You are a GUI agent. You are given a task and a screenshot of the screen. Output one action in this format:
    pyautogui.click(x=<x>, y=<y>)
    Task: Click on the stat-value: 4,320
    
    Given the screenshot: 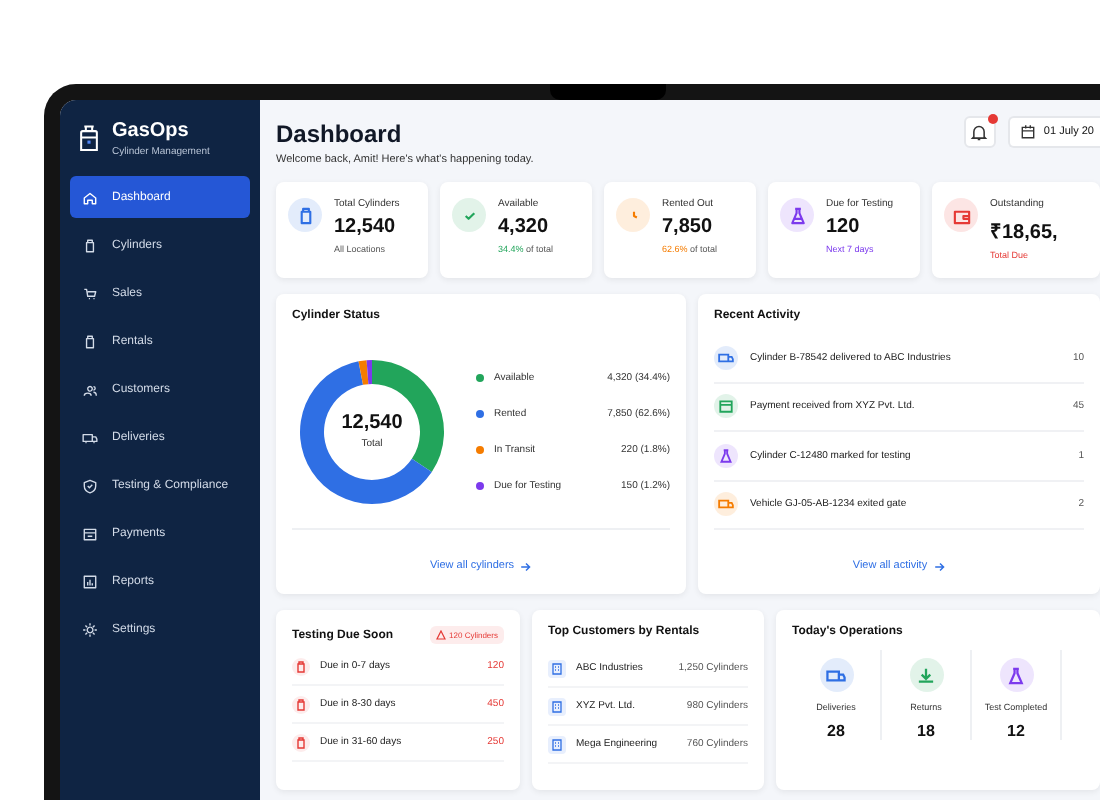 What is the action you would take?
    pyautogui.click(x=524, y=227)
    